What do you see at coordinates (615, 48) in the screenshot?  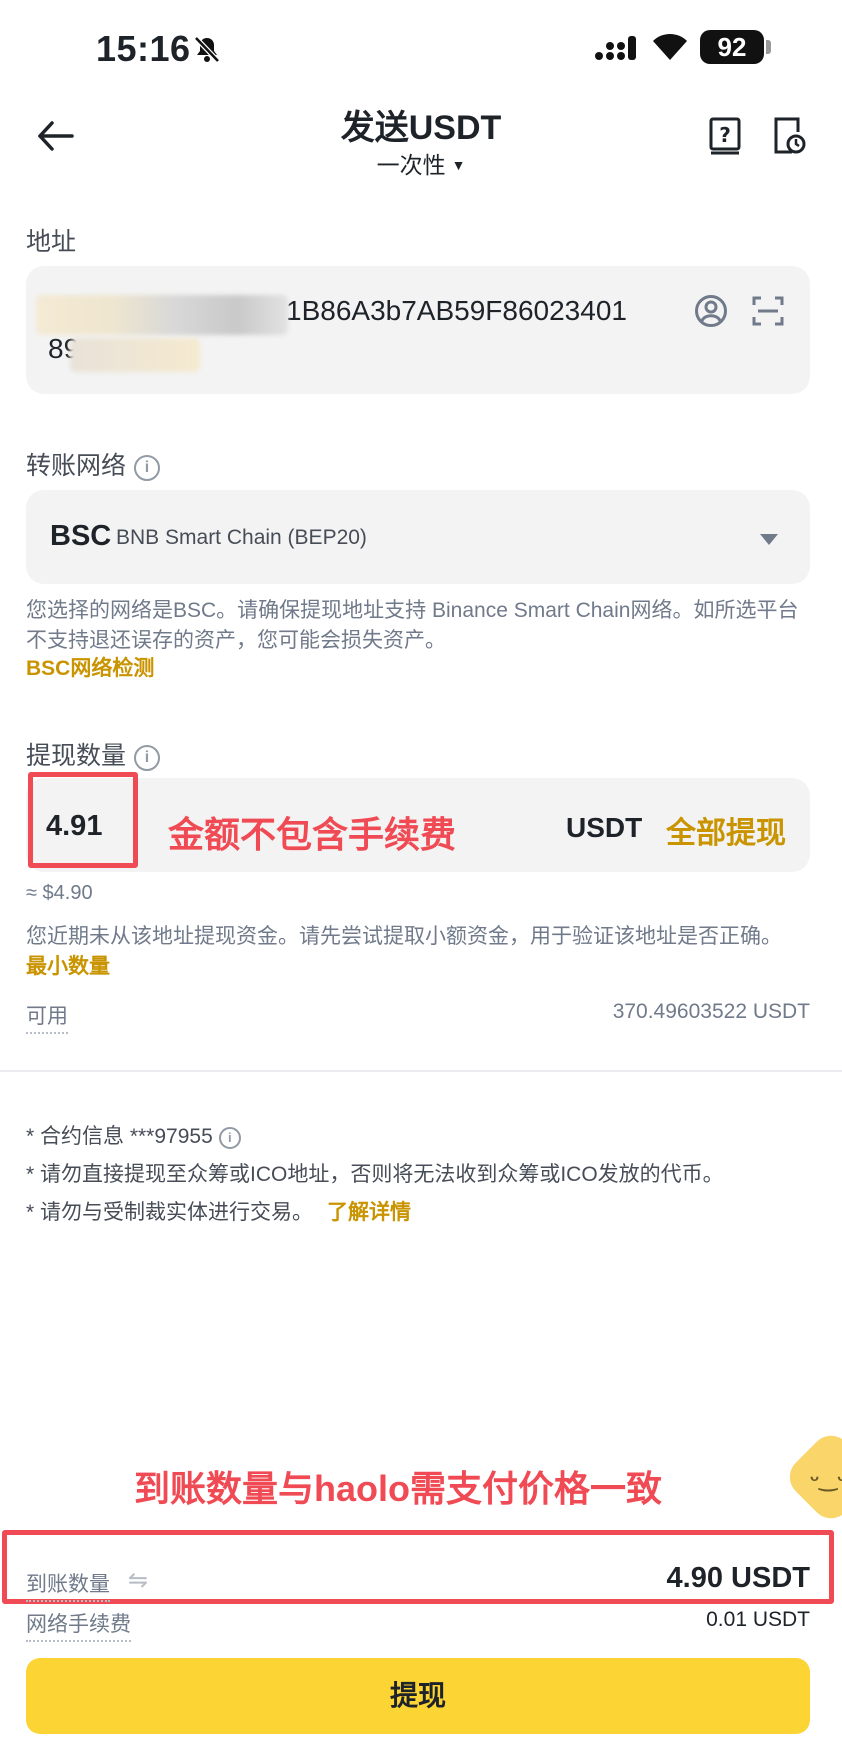 I see `signal-icon` at bounding box center [615, 48].